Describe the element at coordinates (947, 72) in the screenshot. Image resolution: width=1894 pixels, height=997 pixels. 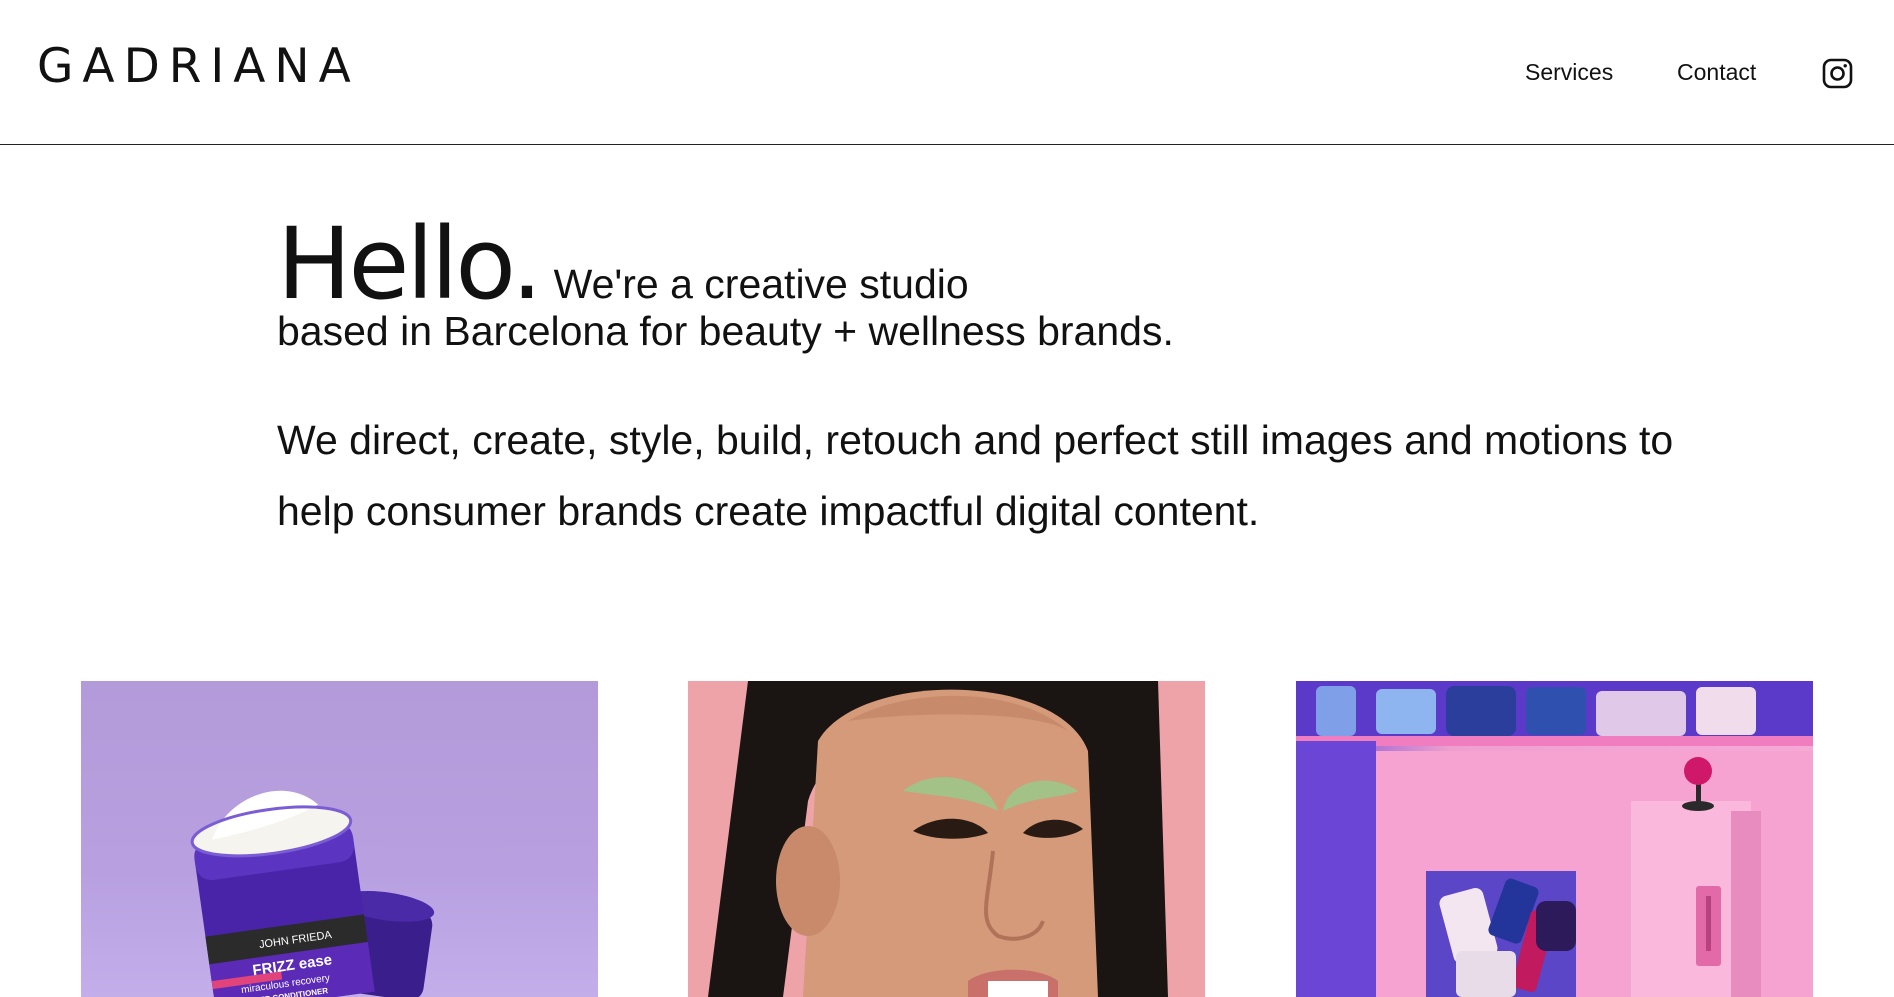
I see `site-header: GADRIANA Services Contact` at that location.